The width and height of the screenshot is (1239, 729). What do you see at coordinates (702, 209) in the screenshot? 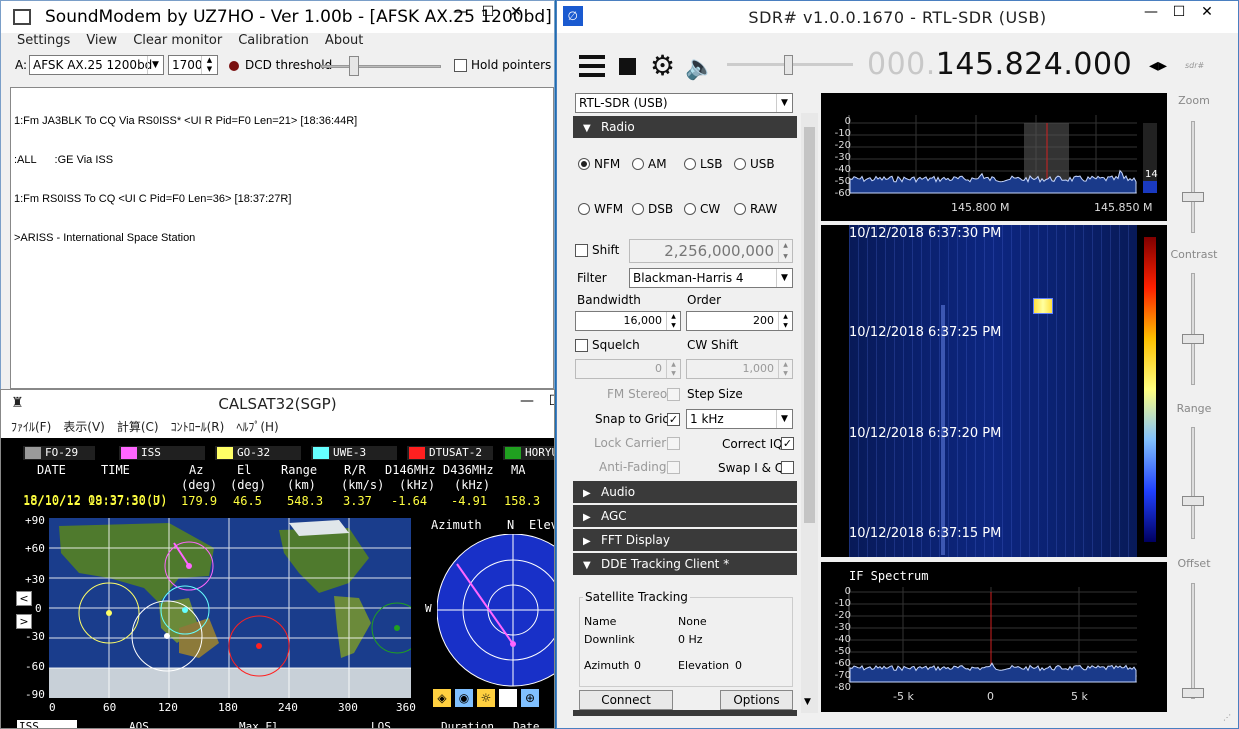
I see `mode-cw-radio: CW` at bounding box center [702, 209].